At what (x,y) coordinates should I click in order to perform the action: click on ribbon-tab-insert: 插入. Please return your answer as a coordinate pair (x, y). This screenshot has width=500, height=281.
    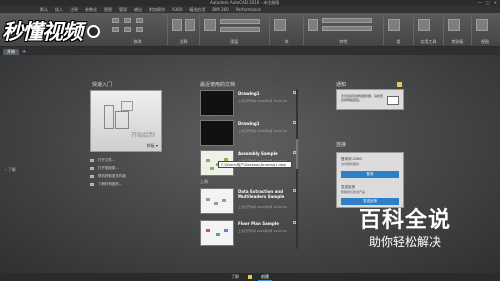
    Looking at the image, I should click on (59, 10).